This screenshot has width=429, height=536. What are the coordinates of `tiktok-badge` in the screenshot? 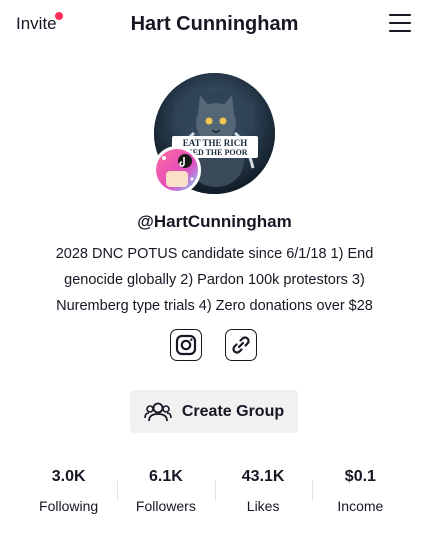 It's located at (177, 170).